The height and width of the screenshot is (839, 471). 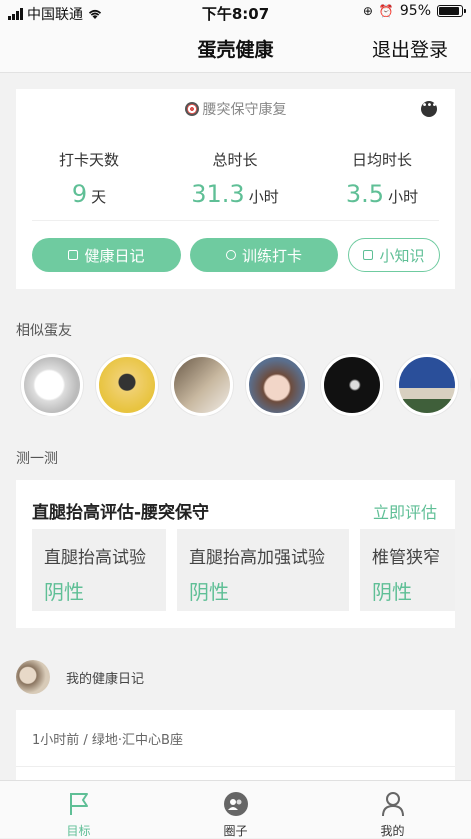 I want to click on quiz-item: 直腿抬高试验 阴性, so click(x=99, y=570).